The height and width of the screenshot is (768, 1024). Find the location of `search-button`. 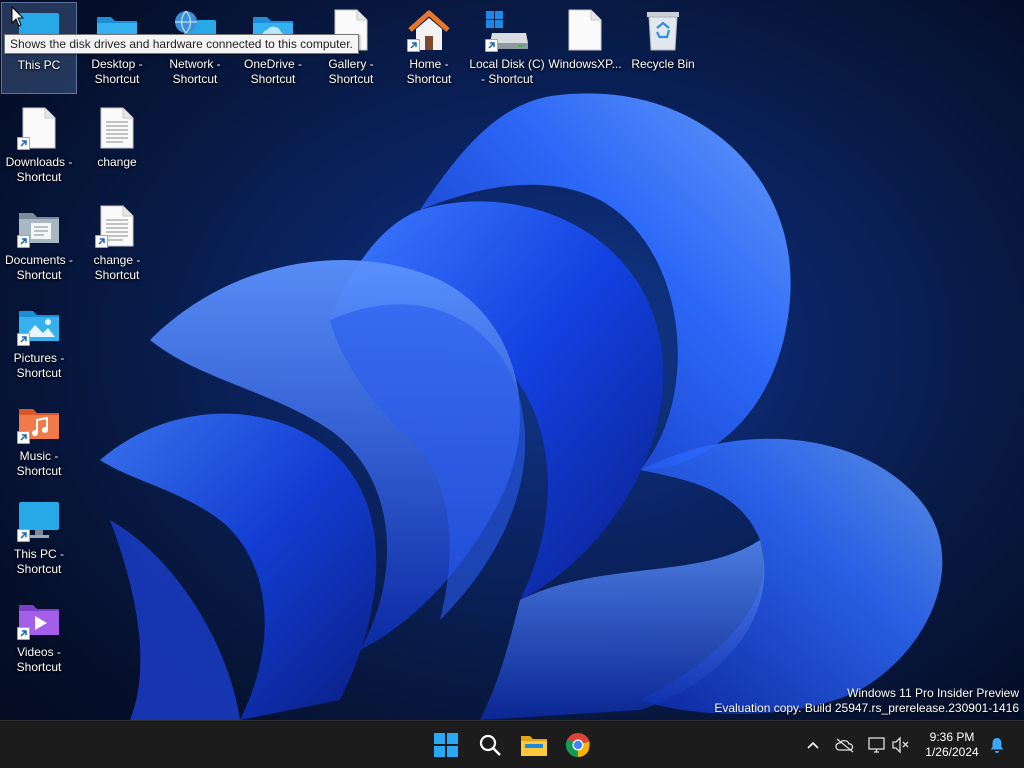

search-button is located at coordinates (490, 745).